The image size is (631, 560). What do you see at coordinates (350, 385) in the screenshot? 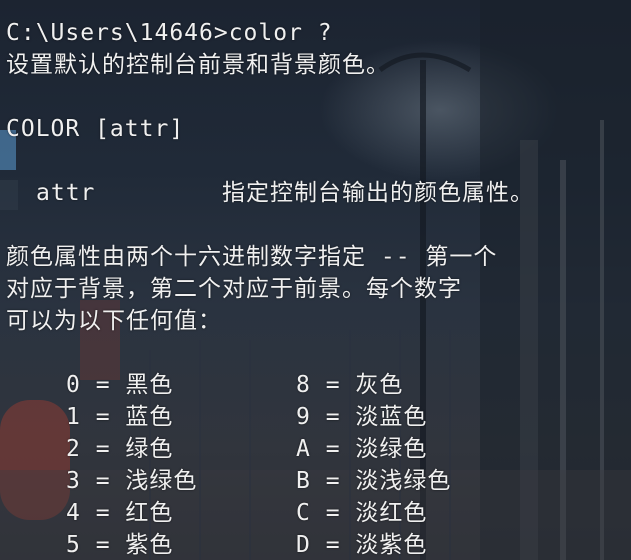
I see `color-entry: 8 = 灰色` at bounding box center [350, 385].